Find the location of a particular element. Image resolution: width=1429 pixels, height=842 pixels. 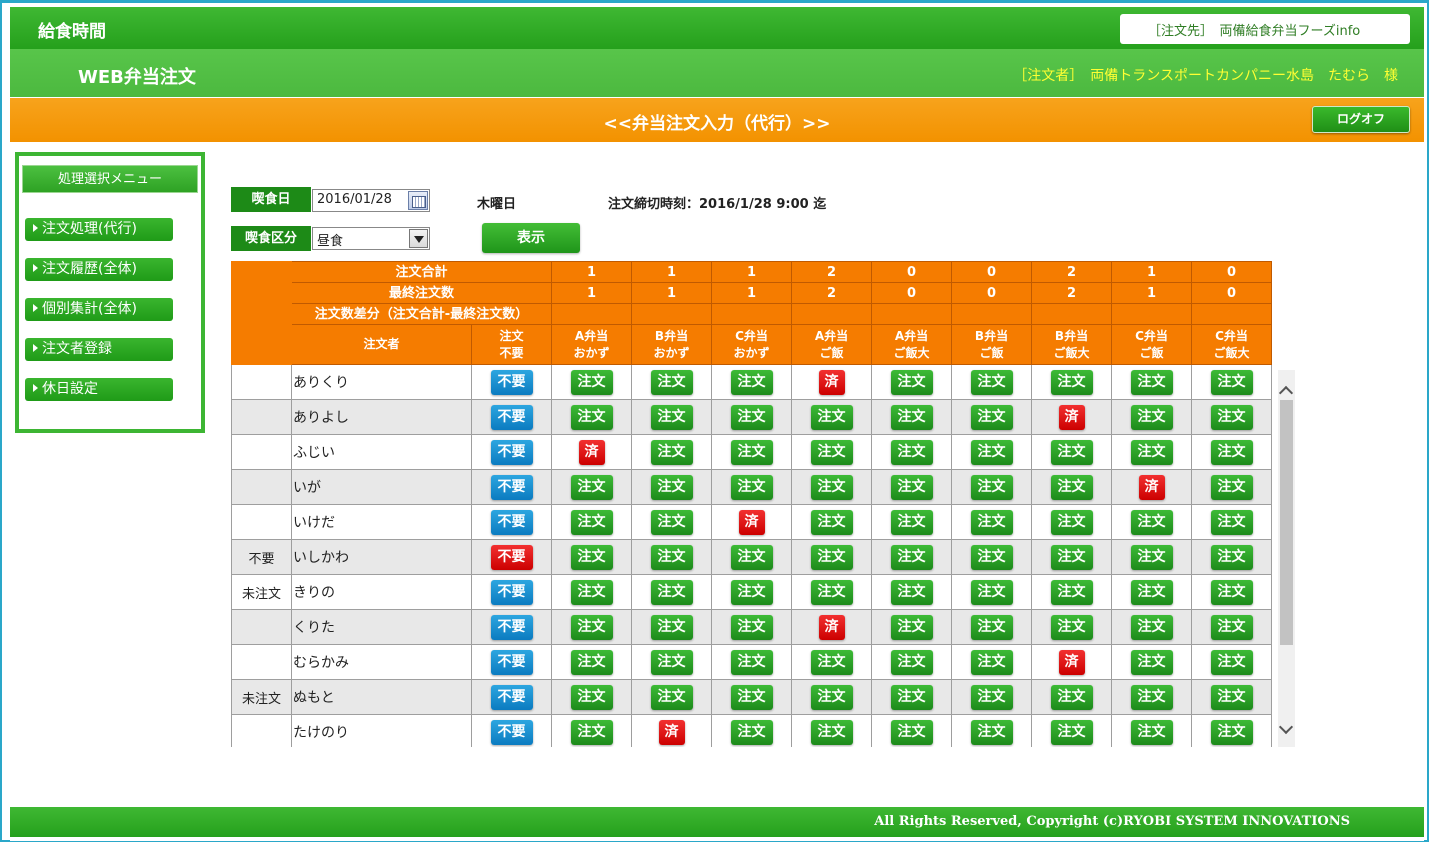

sidebar-item-holiday: 休日設定 is located at coordinates (99, 389).